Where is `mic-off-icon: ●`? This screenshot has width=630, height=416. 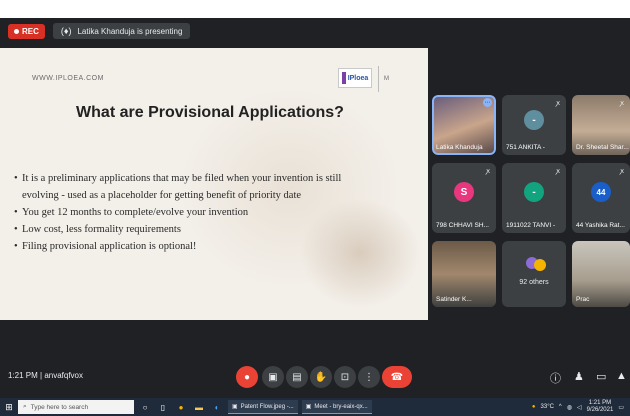 mic-off-icon: ● is located at coordinates (247, 377).